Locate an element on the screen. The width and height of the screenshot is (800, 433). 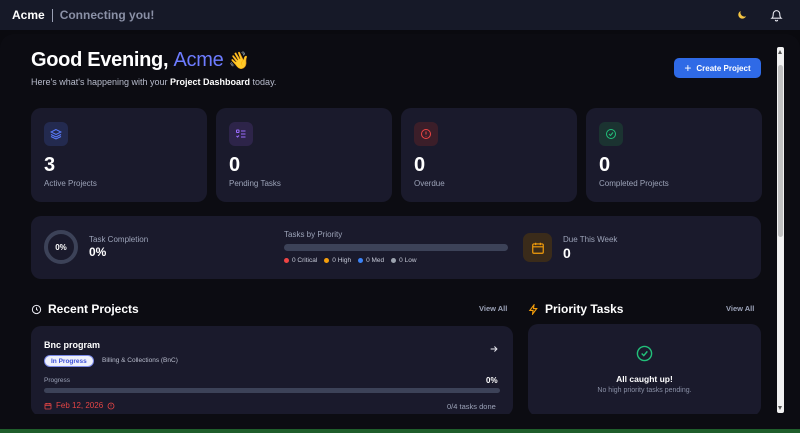
empty-state-title: All caught up! is located at coordinates (644, 379).